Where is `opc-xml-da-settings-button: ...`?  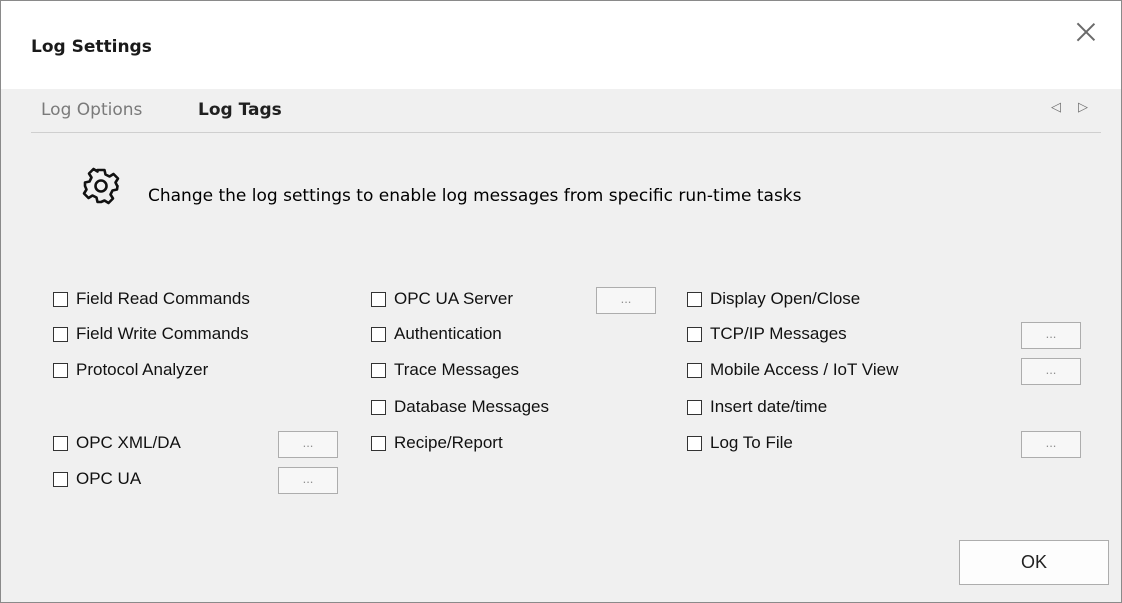 opc-xml-da-settings-button: ... is located at coordinates (308, 444).